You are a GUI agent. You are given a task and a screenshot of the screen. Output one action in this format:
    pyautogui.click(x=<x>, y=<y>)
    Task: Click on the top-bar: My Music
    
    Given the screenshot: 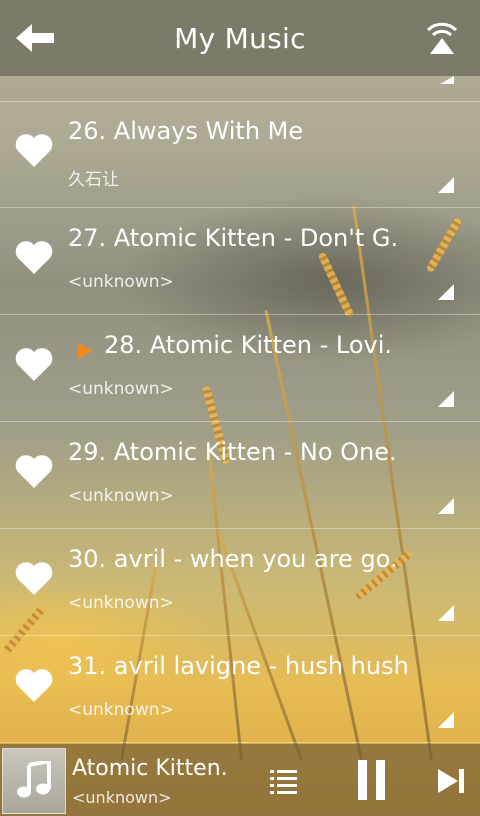 What is the action you would take?
    pyautogui.click(x=240, y=38)
    